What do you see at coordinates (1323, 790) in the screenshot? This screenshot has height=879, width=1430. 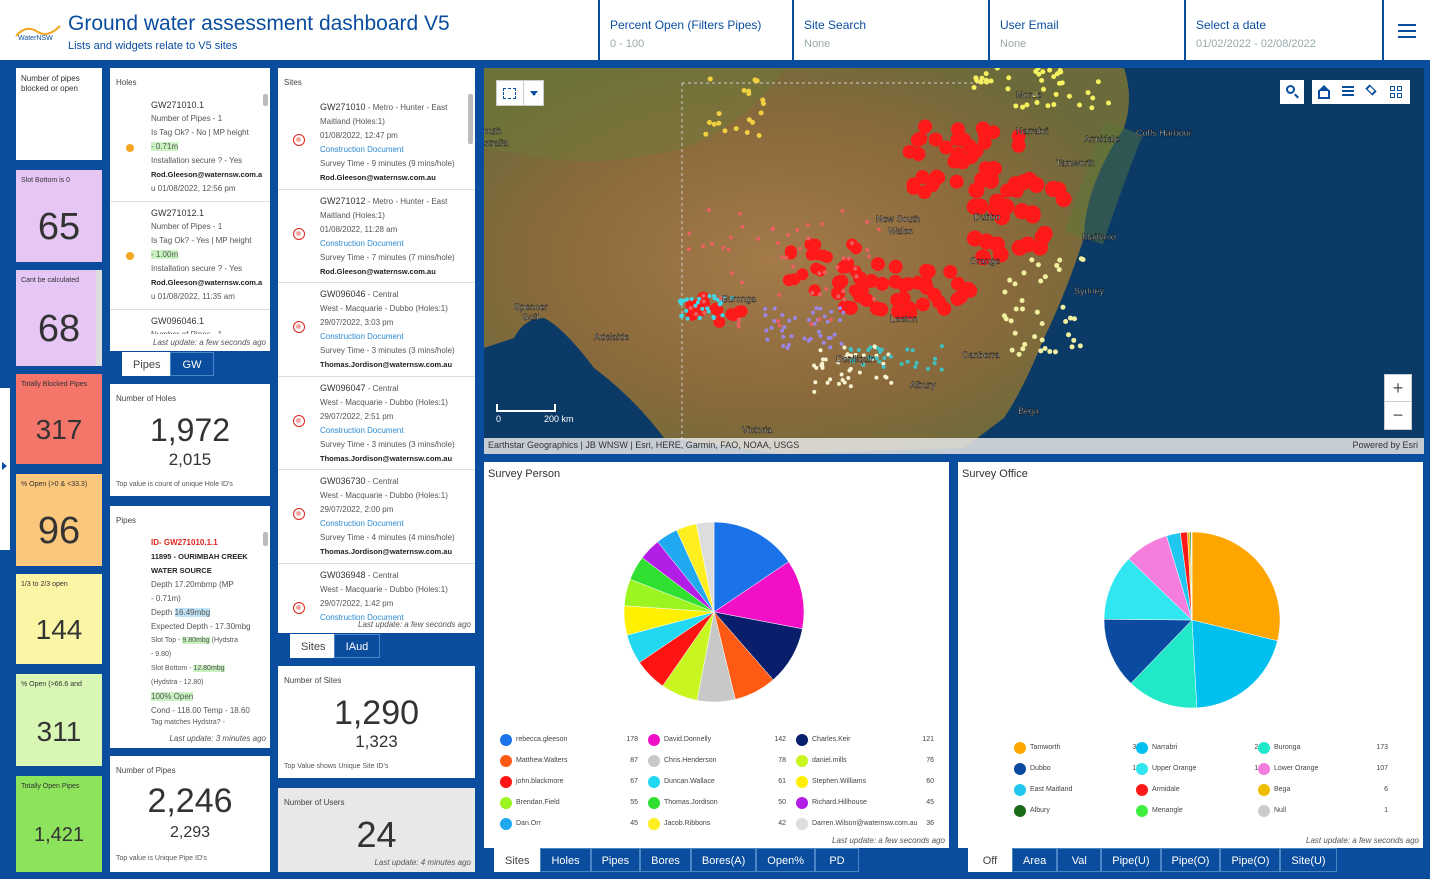 I see `legend-item: Bega 6` at bounding box center [1323, 790].